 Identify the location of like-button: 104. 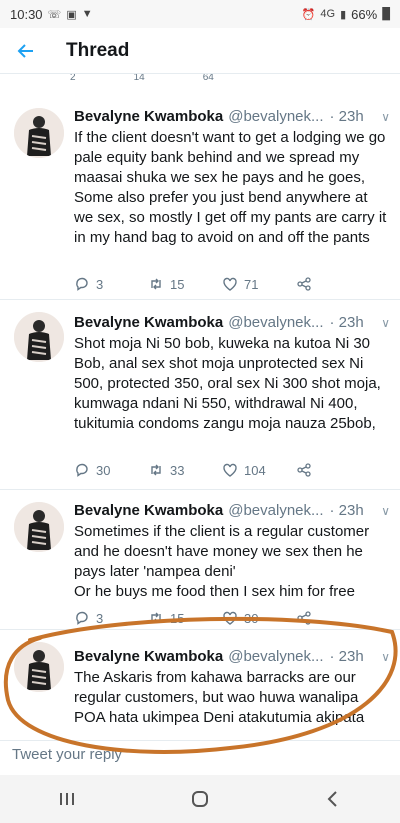
(259, 470).